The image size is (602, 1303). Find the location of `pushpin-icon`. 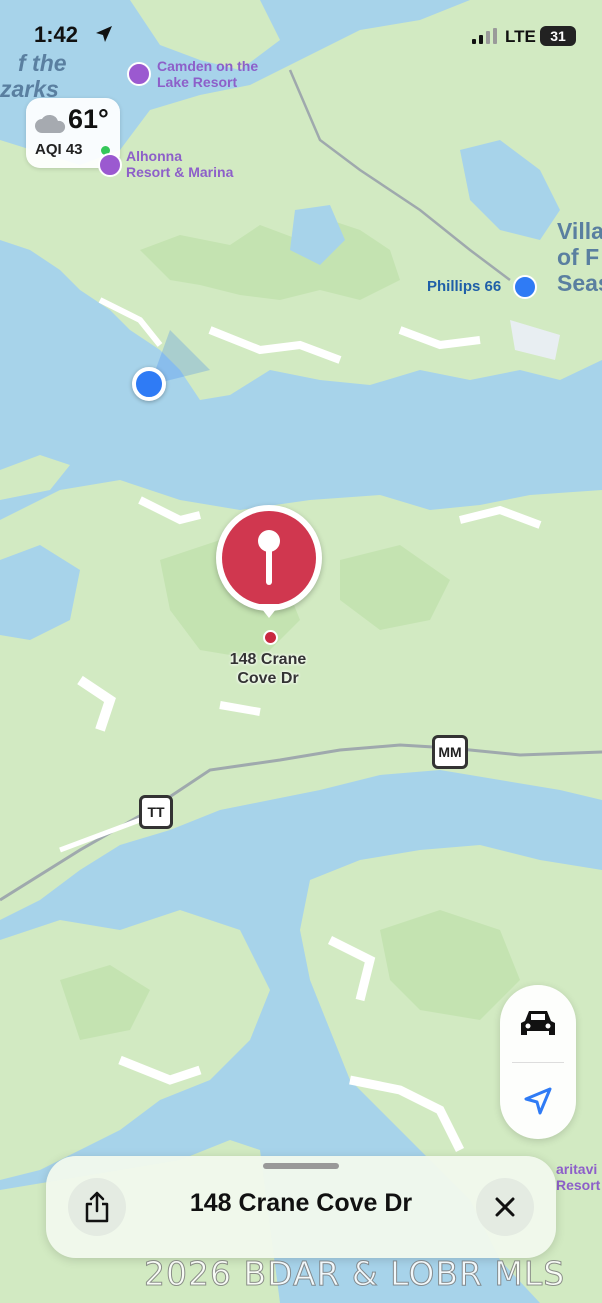

pushpin-icon is located at coordinates (269, 557).